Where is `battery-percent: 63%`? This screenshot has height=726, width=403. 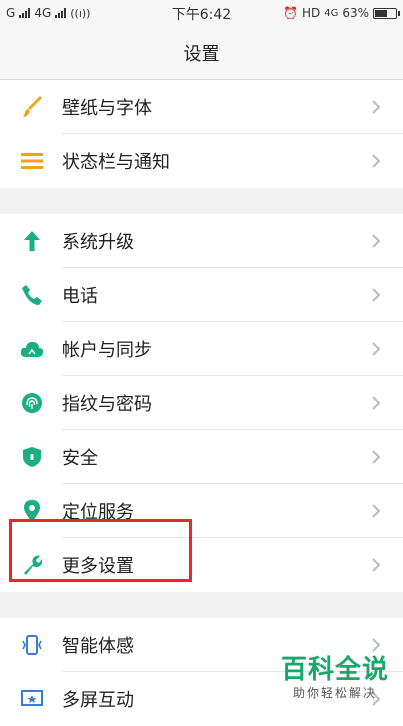 battery-percent: 63% is located at coordinates (355, 13).